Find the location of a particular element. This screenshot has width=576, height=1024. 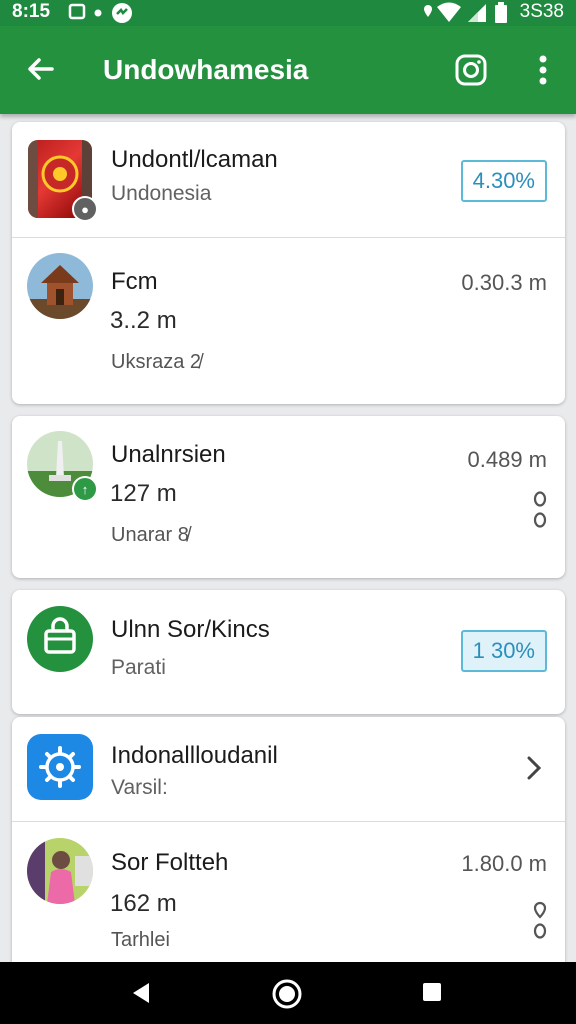

item-subtitle: Undonesia is located at coordinates (161, 193).